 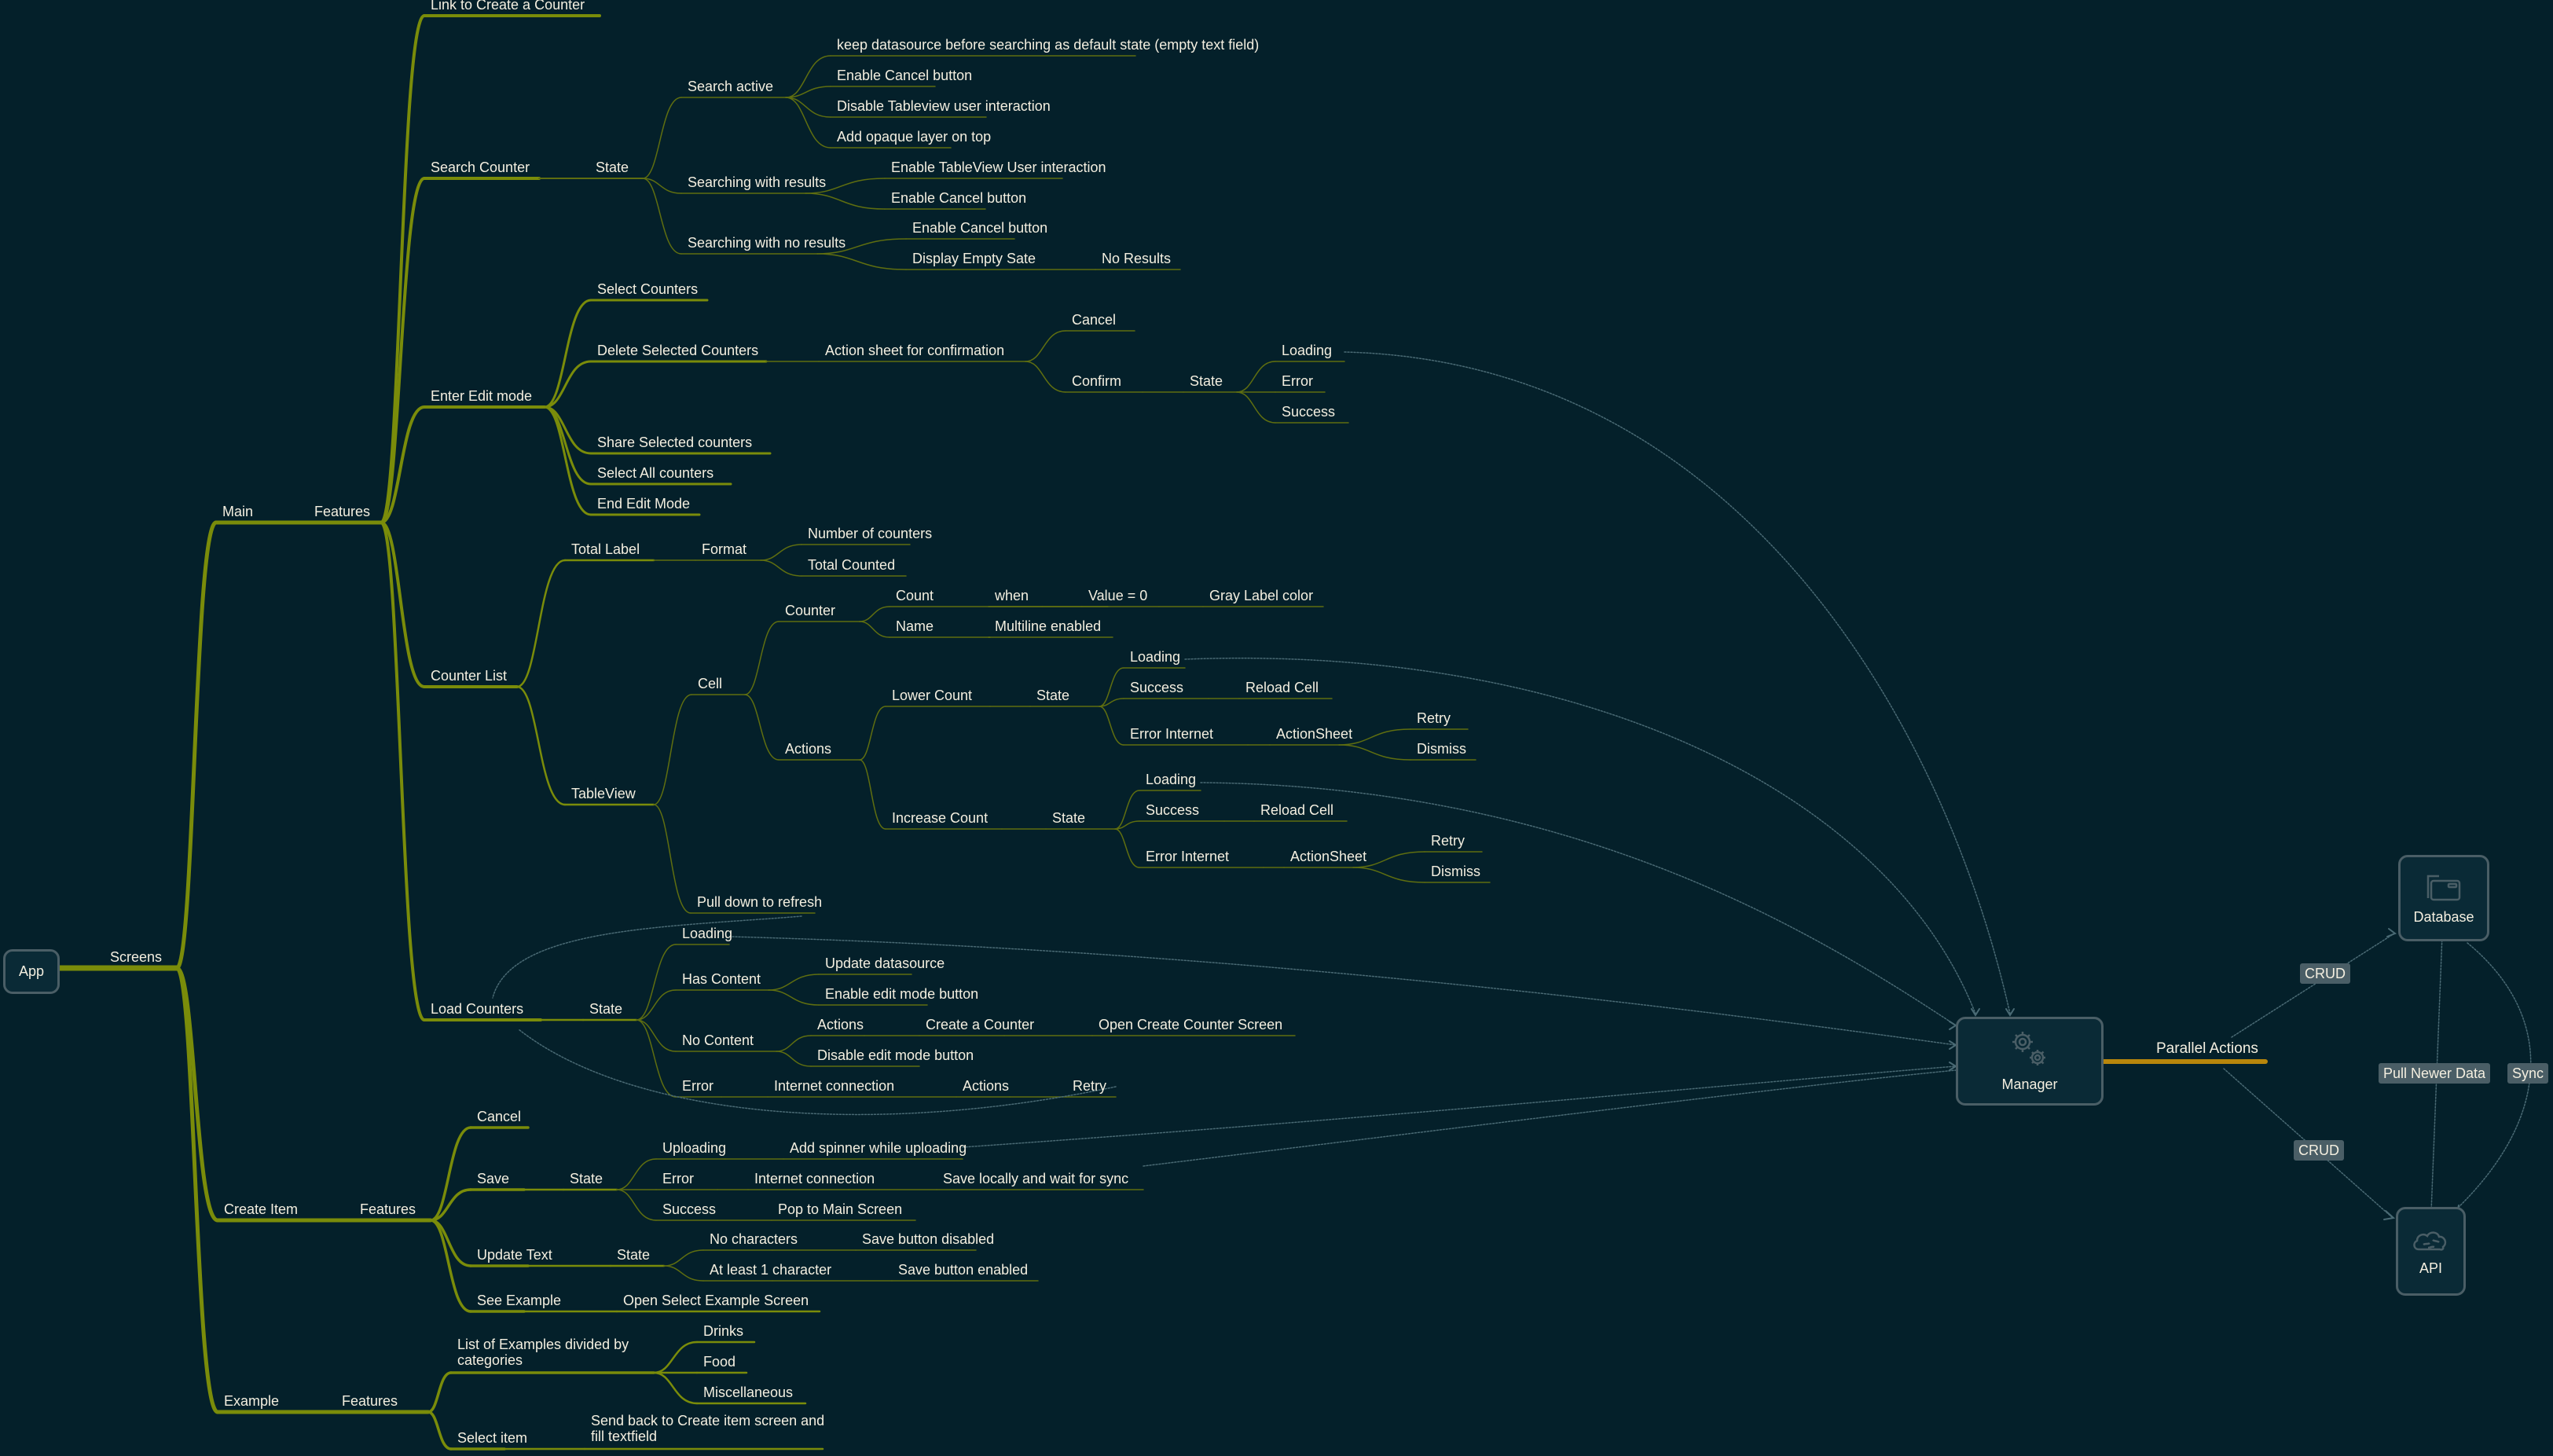 What do you see at coordinates (370, 1401) in the screenshot?
I see `mindmap-node-exfeat: Features` at bounding box center [370, 1401].